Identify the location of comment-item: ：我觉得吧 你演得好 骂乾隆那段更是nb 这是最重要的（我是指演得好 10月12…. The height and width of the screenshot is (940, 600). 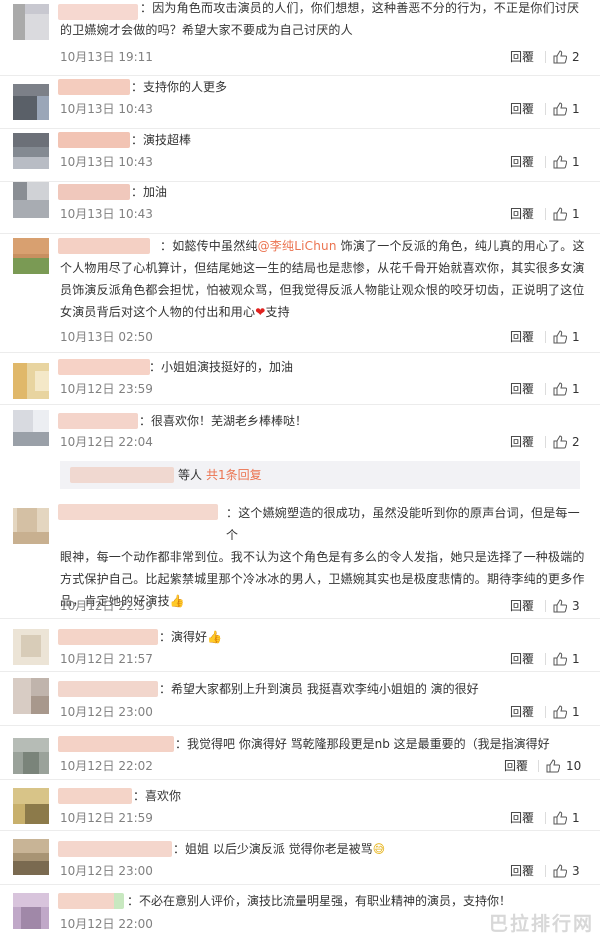
(300, 753).